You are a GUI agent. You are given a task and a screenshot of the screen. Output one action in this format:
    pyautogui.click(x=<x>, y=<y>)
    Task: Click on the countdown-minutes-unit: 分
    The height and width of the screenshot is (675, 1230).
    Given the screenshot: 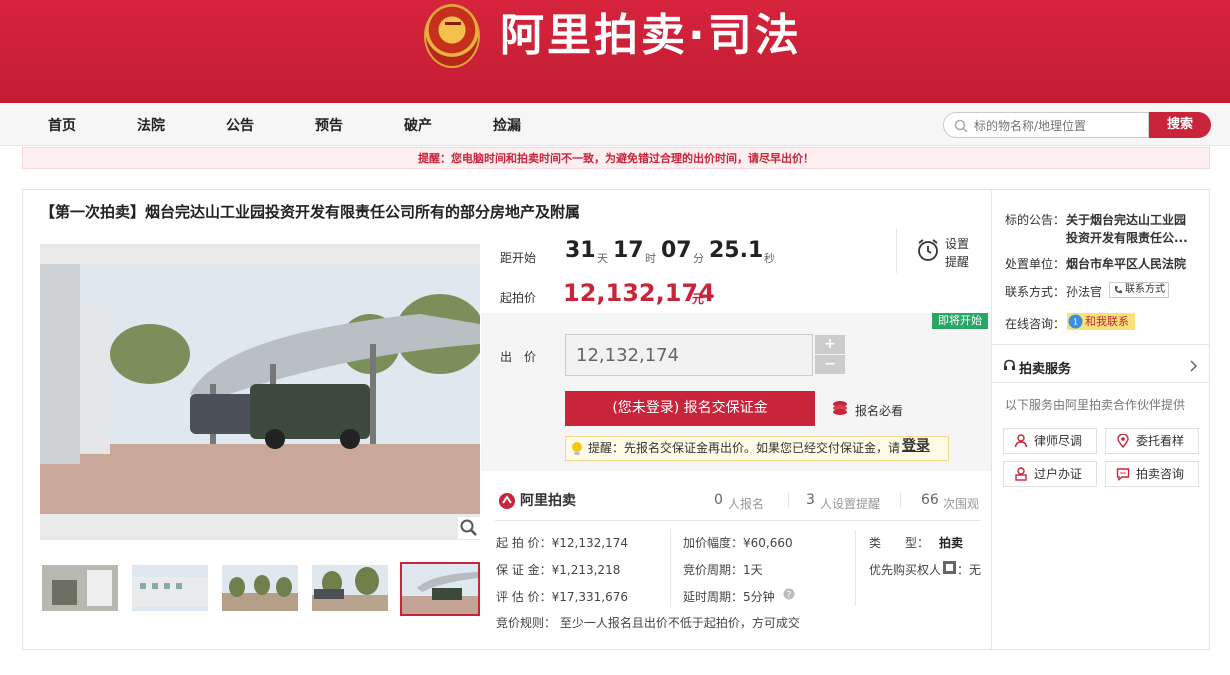 What is the action you would take?
    pyautogui.click(x=698, y=258)
    